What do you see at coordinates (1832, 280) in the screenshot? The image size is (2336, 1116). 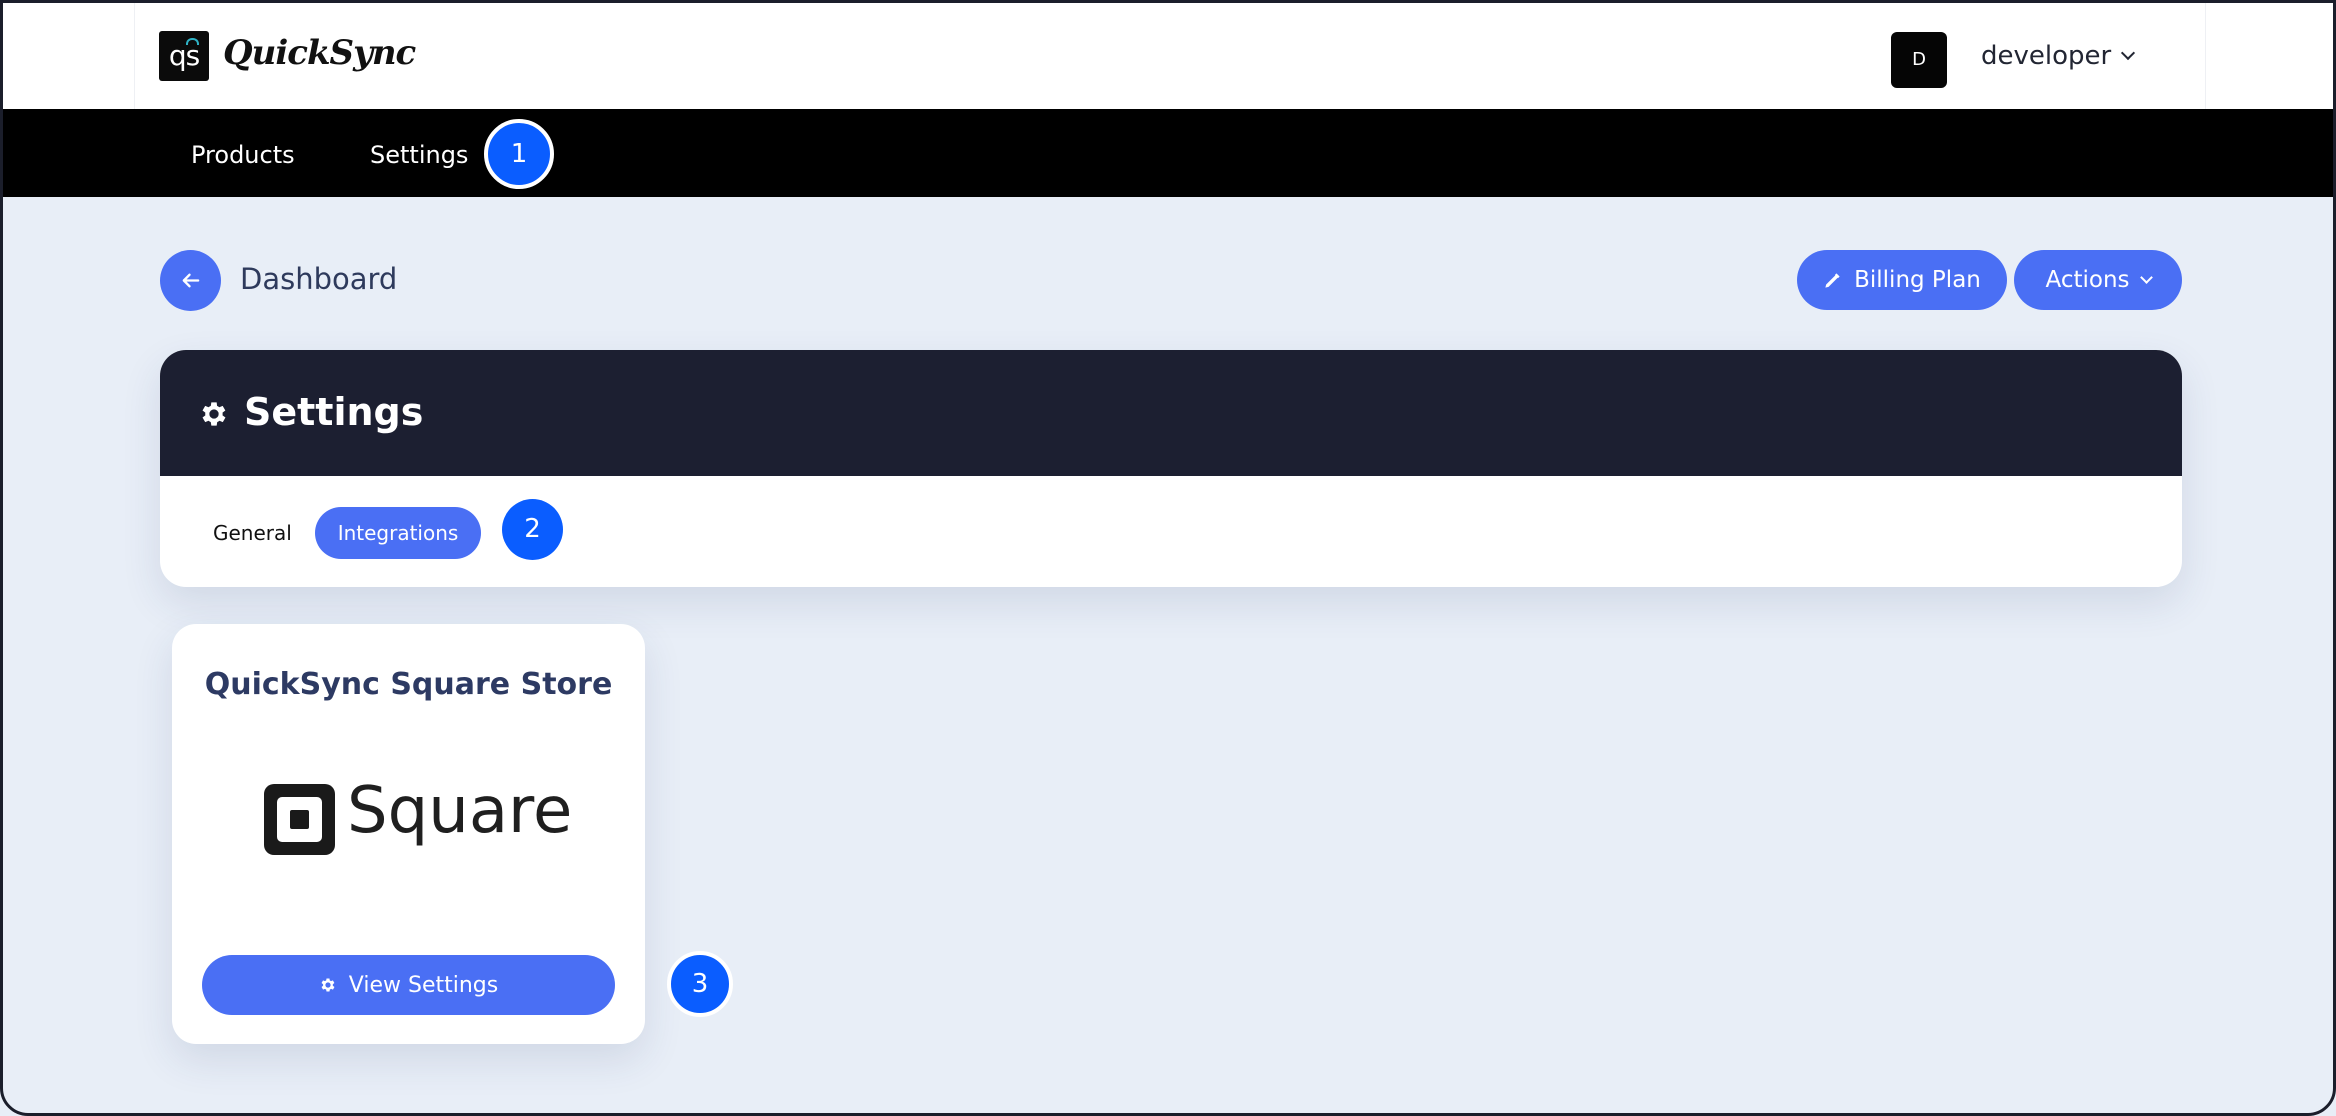 I see `pencil-icon` at bounding box center [1832, 280].